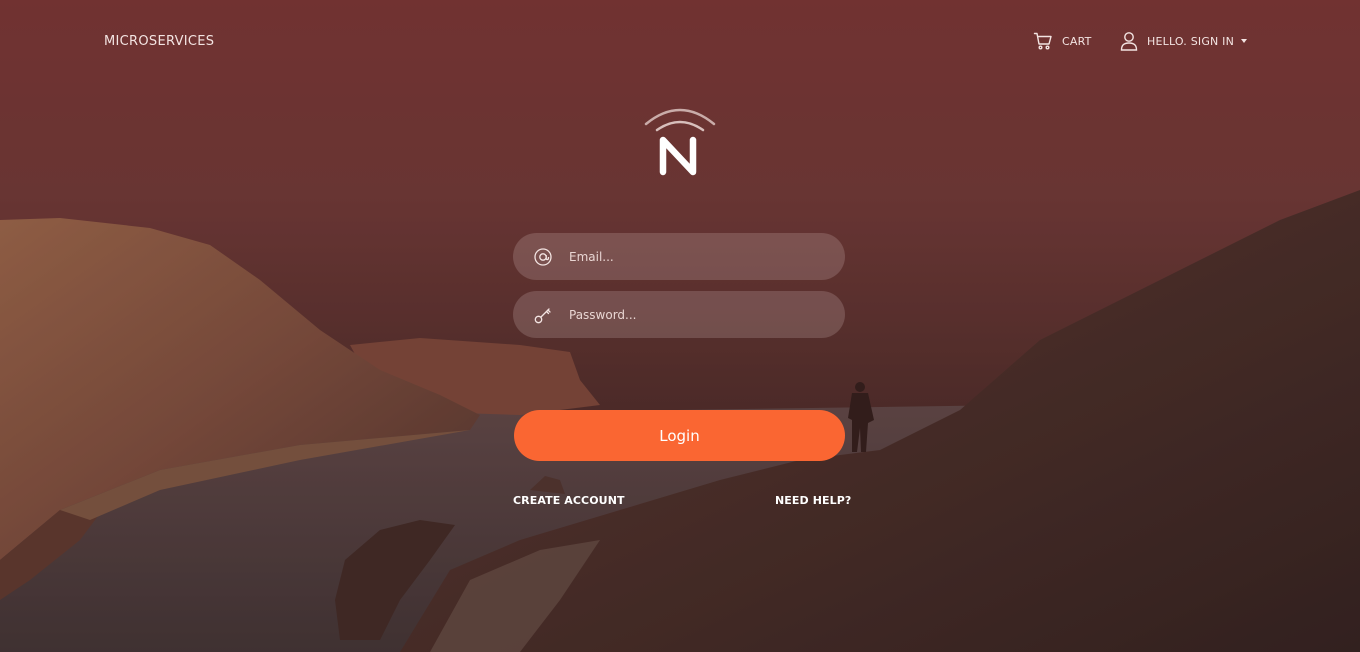  Describe the element at coordinates (699, 314) in the screenshot. I see `password-input` at that location.